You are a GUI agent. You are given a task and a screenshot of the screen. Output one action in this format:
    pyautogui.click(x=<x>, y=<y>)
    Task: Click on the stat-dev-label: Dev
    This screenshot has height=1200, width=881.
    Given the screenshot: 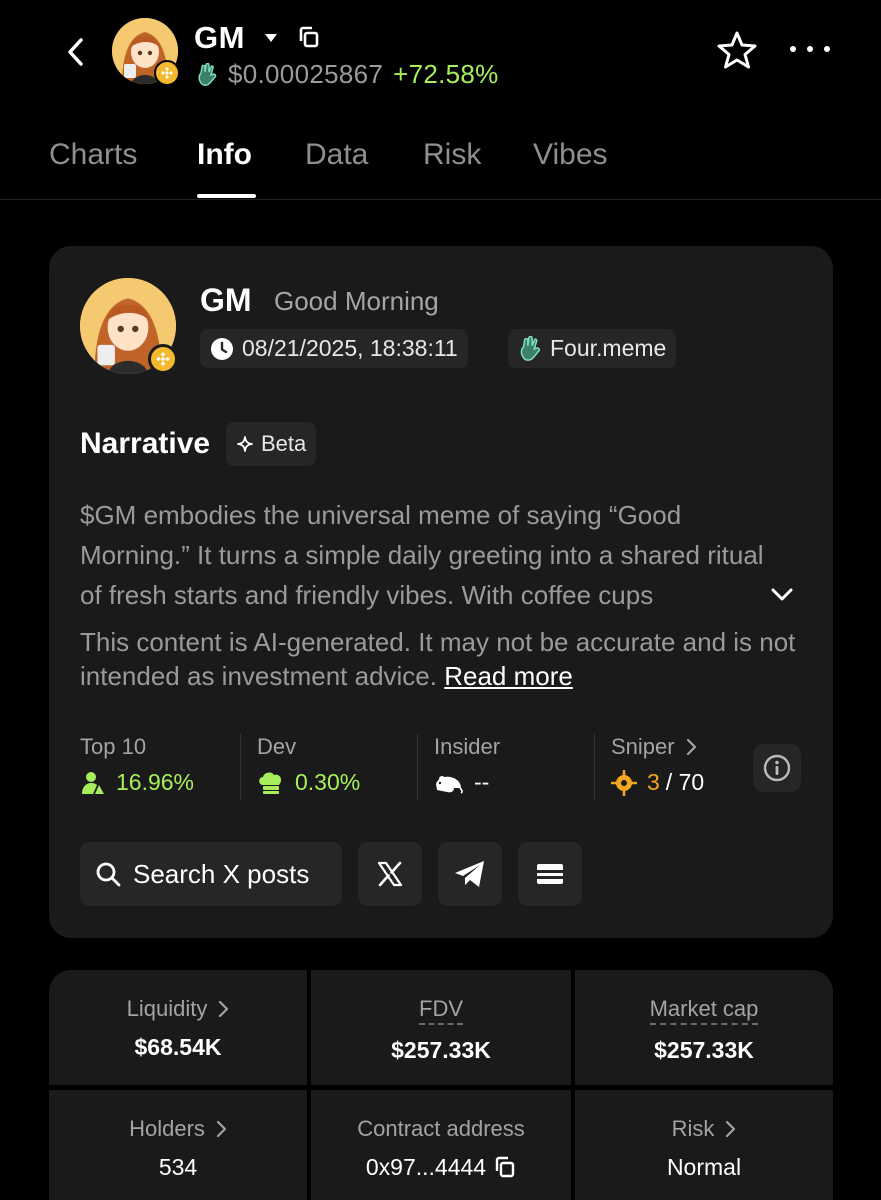 What is the action you would take?
    pyautogui.click(x=277, y=746)
    